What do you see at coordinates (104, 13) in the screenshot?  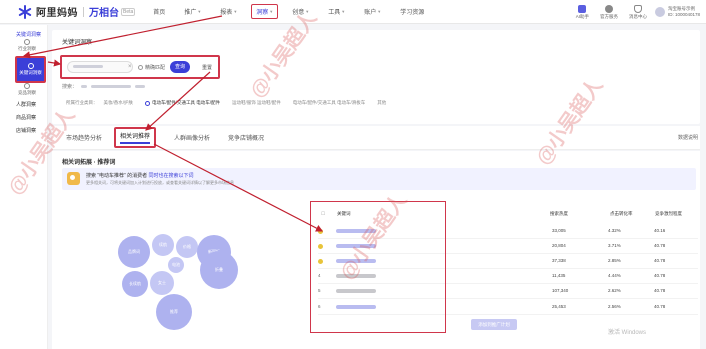 I see `product-name: 万相台` at bounding box center [104, 13].